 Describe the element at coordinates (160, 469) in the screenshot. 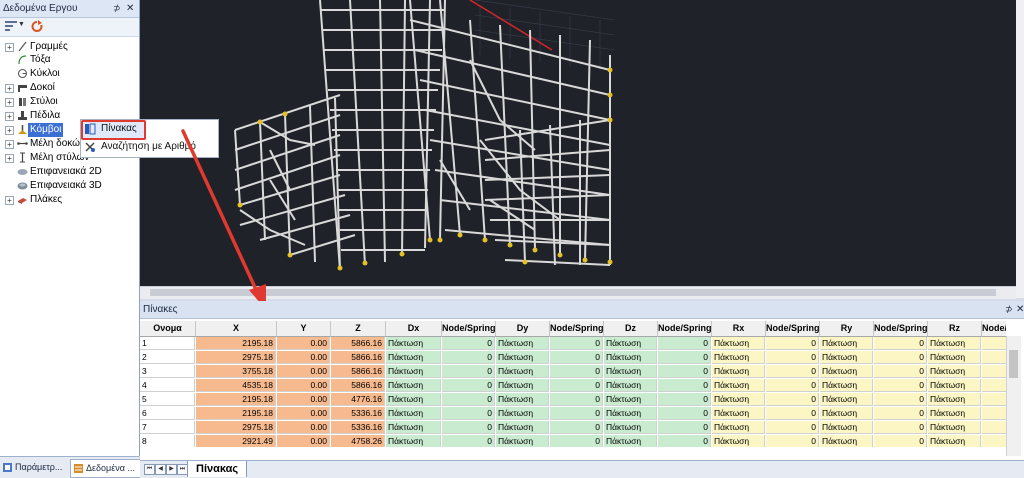

I see `prev-sheet-button: ◀` at that location.